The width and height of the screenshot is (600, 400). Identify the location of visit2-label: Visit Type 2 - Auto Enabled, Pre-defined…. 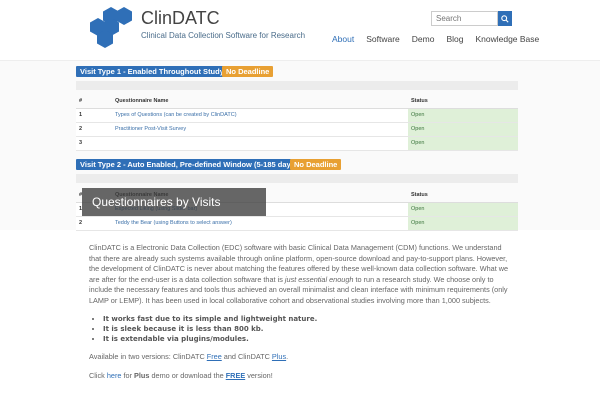
(189, 164).